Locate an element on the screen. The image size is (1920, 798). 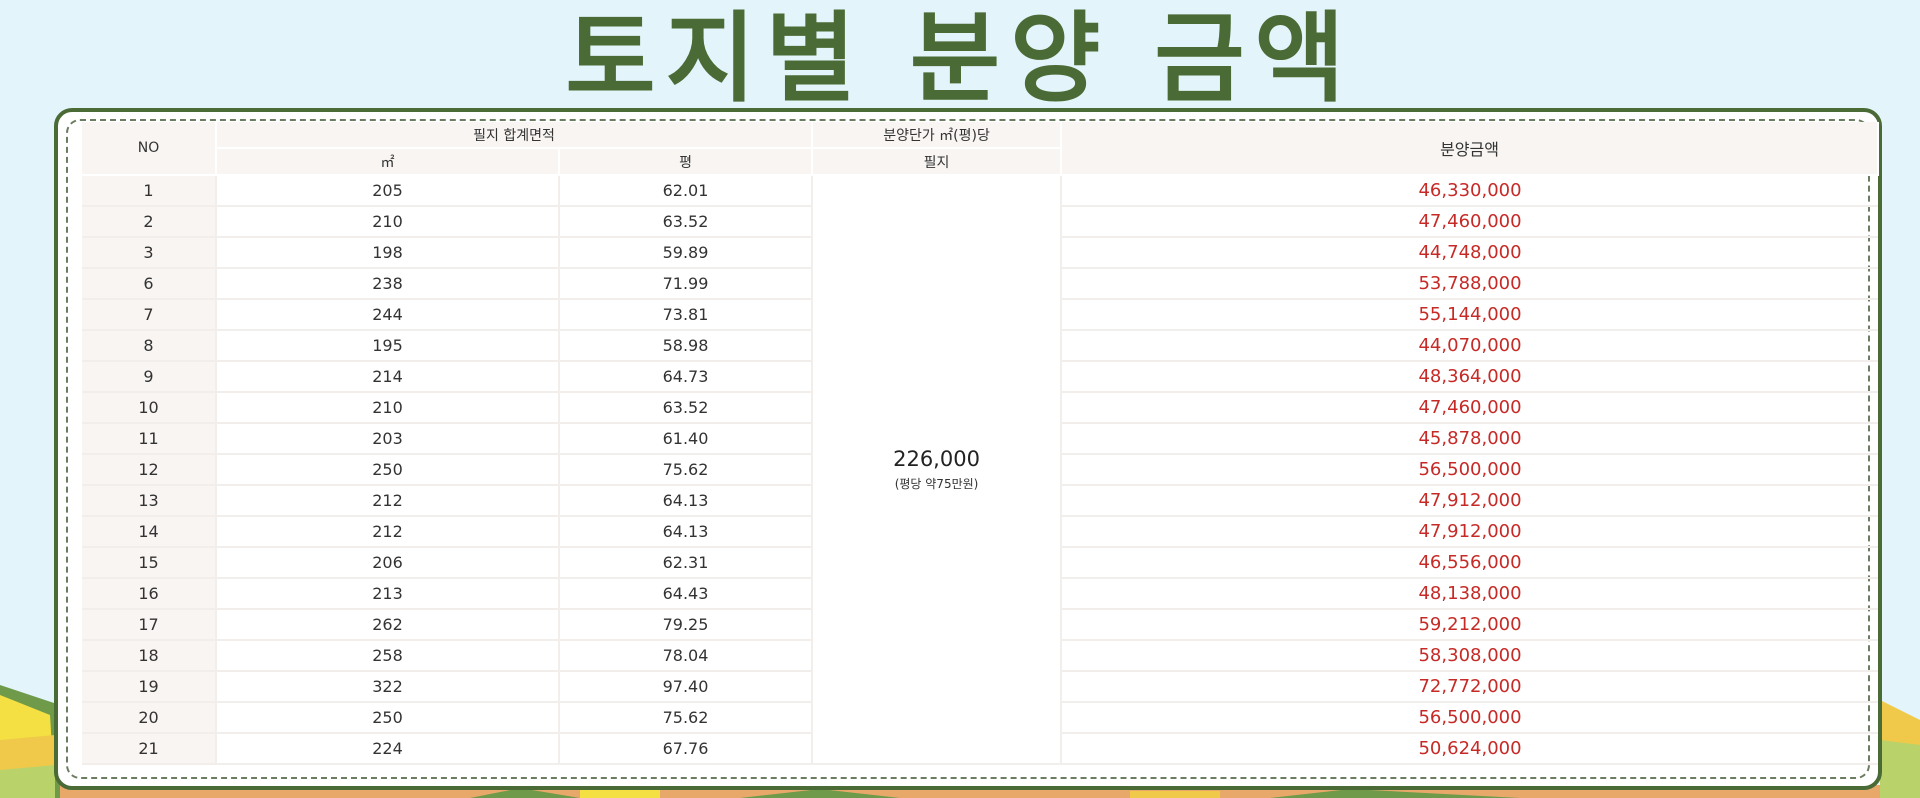
header-area-group: 필지 합계면적 is located at coordinates (515, 135).